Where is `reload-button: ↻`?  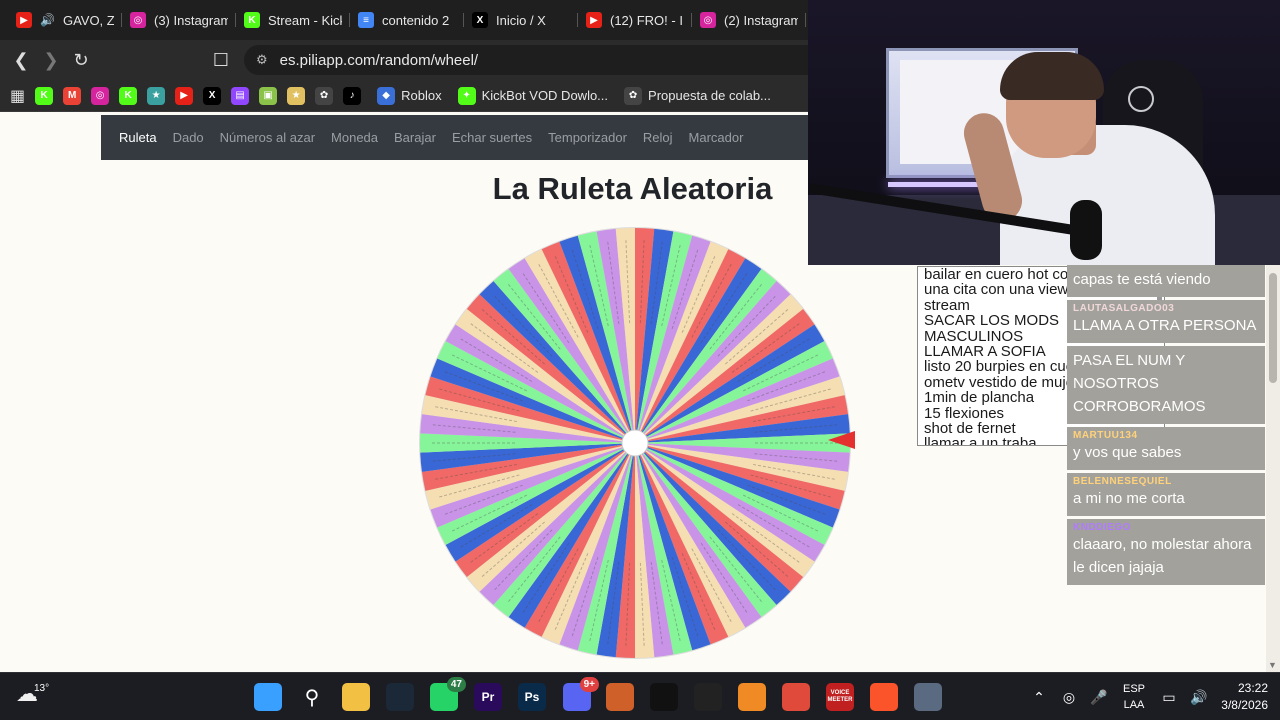 reload-button: ↻ is located at coordinates (81, 60).